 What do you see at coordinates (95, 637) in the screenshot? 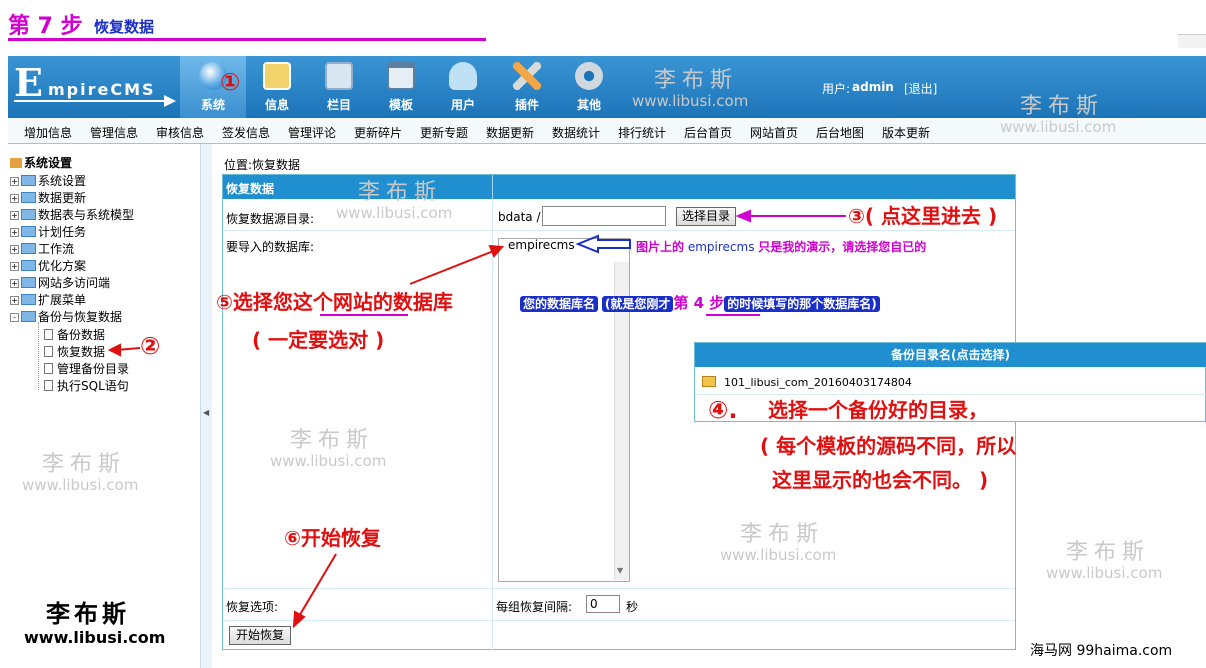
I see `brand-en: www.libusi.com` at bounding box center [95, 637].